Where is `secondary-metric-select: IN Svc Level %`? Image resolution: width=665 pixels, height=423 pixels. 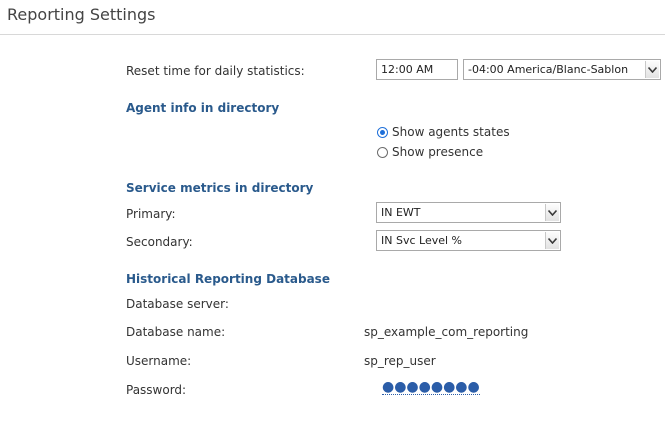 secondary-metric-select: IN Svc Level % is located at coordinates (468, 240).